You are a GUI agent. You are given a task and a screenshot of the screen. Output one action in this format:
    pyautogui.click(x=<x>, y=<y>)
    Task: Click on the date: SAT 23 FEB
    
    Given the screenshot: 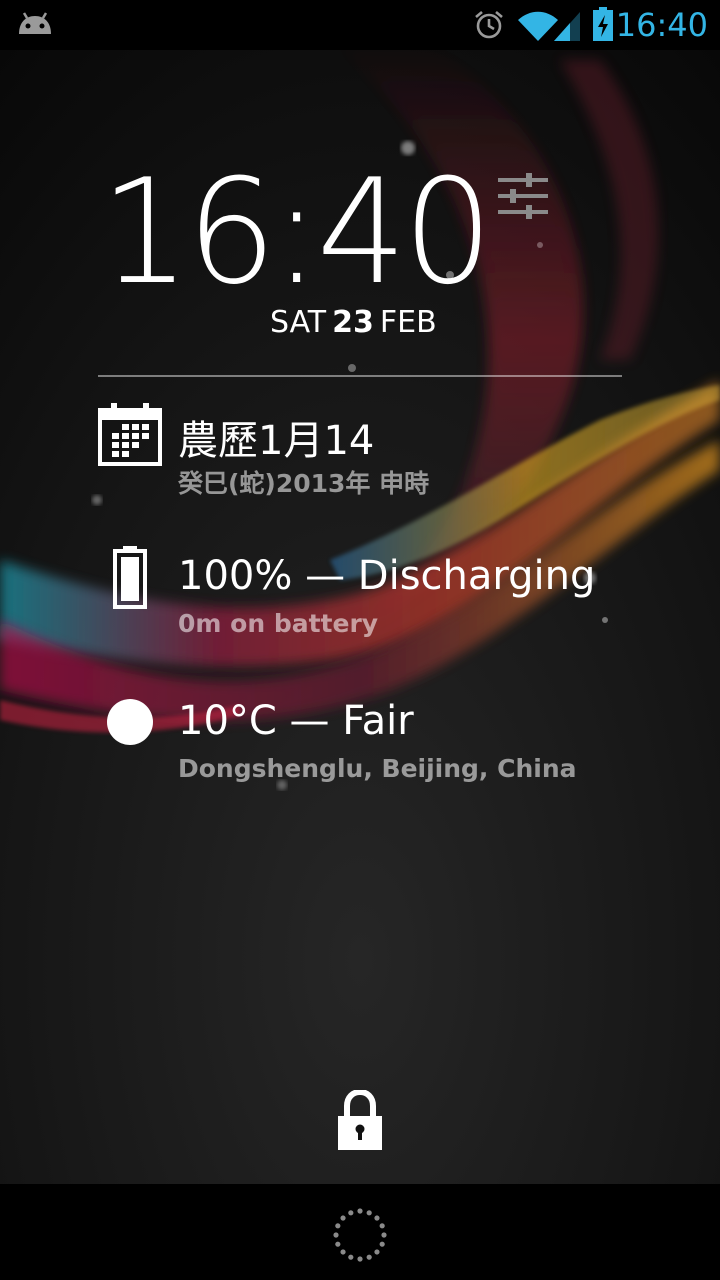 What is the action you would take?
    pyautogui.click(x=353, y=322)
    